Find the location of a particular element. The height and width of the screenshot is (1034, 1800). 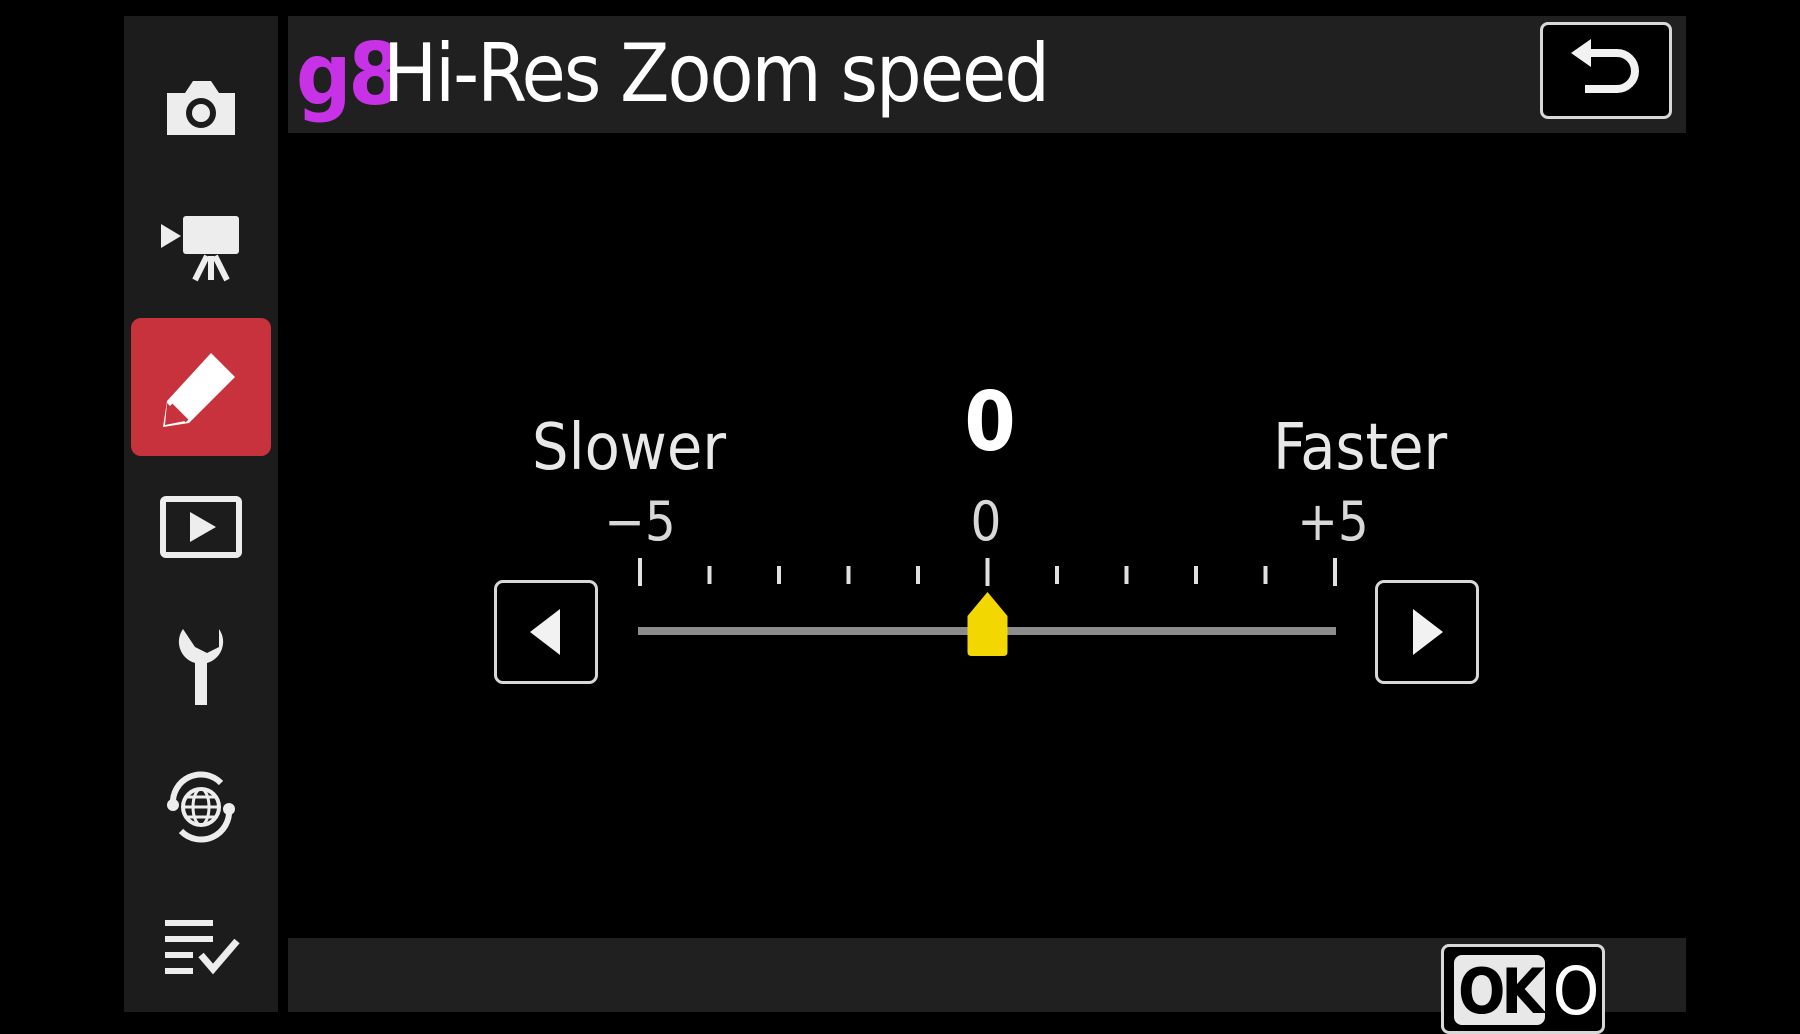

right-arrow-icon is located at coordinates (1428, 632).